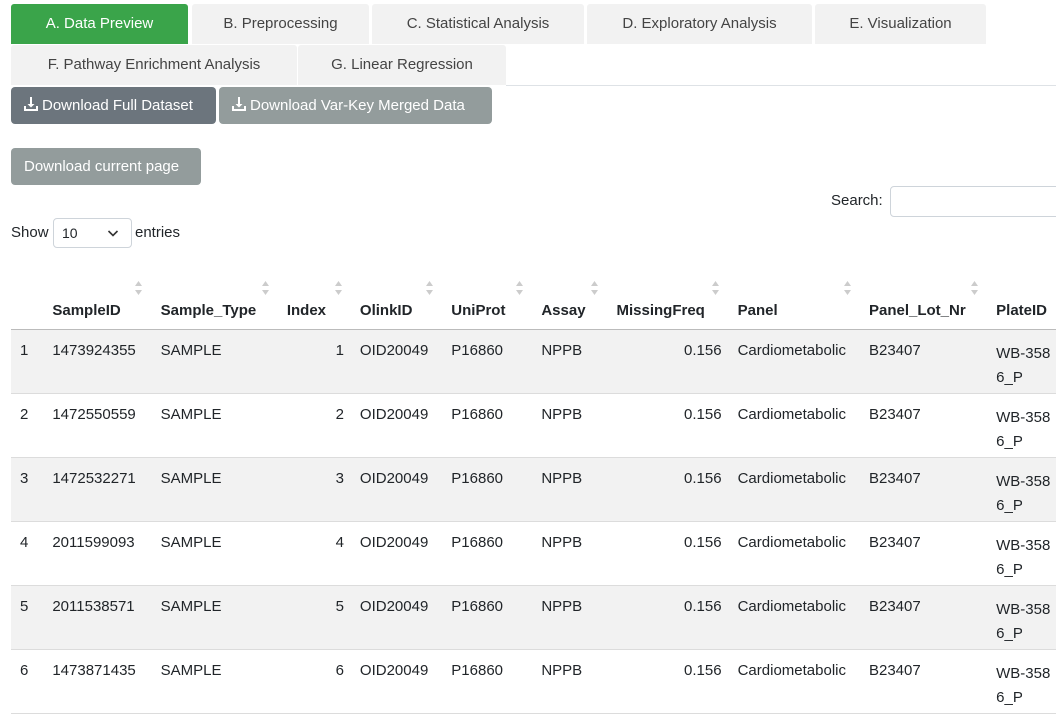 The height and width of the screenshot is (714, 1056). Describe the element at coordinates (280, 24) in the screenshot. I see `tab-preprocessing: B. Preprocessing` at that location.